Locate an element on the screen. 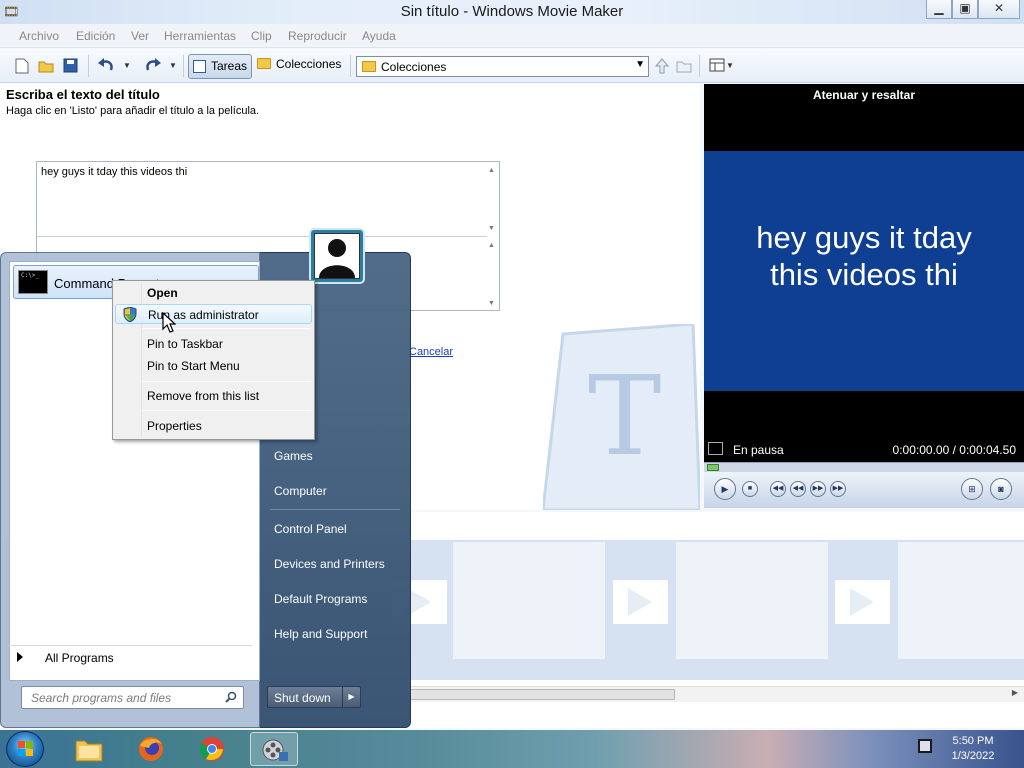  undo-icon is located at coordinates (106, 65).